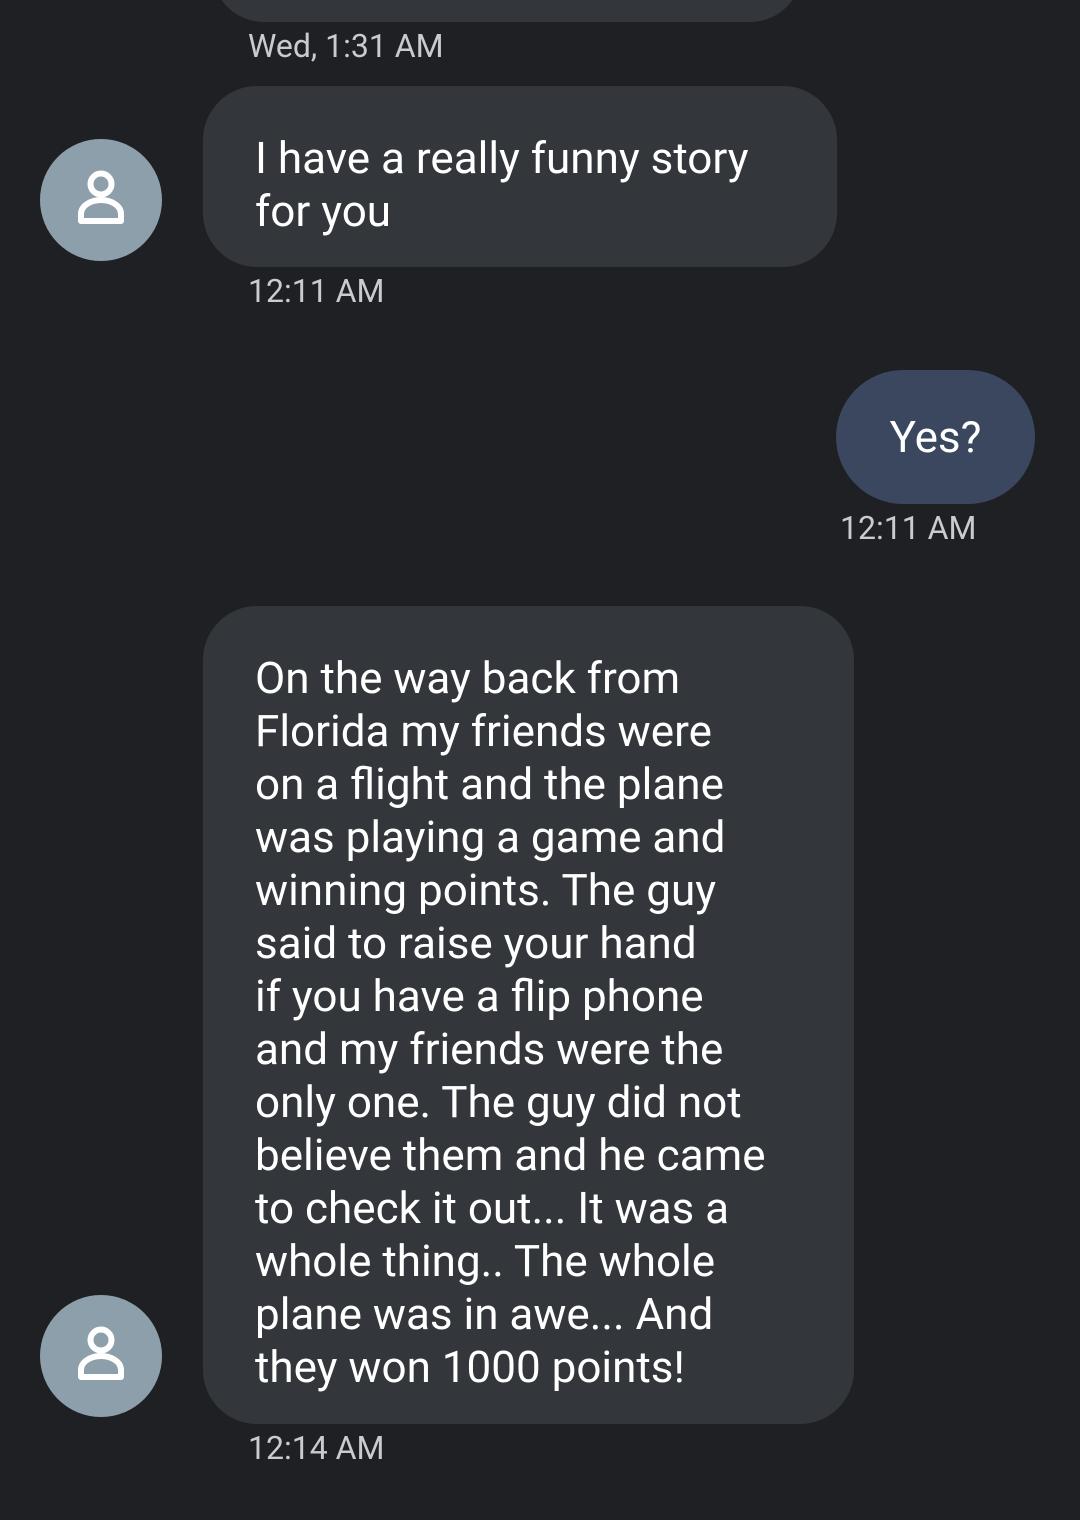  What do you see at coordinates (935, 437) in the screenshot?
I see `outgoing-message-bubble: Yes?` at bounding box center [935, 437].